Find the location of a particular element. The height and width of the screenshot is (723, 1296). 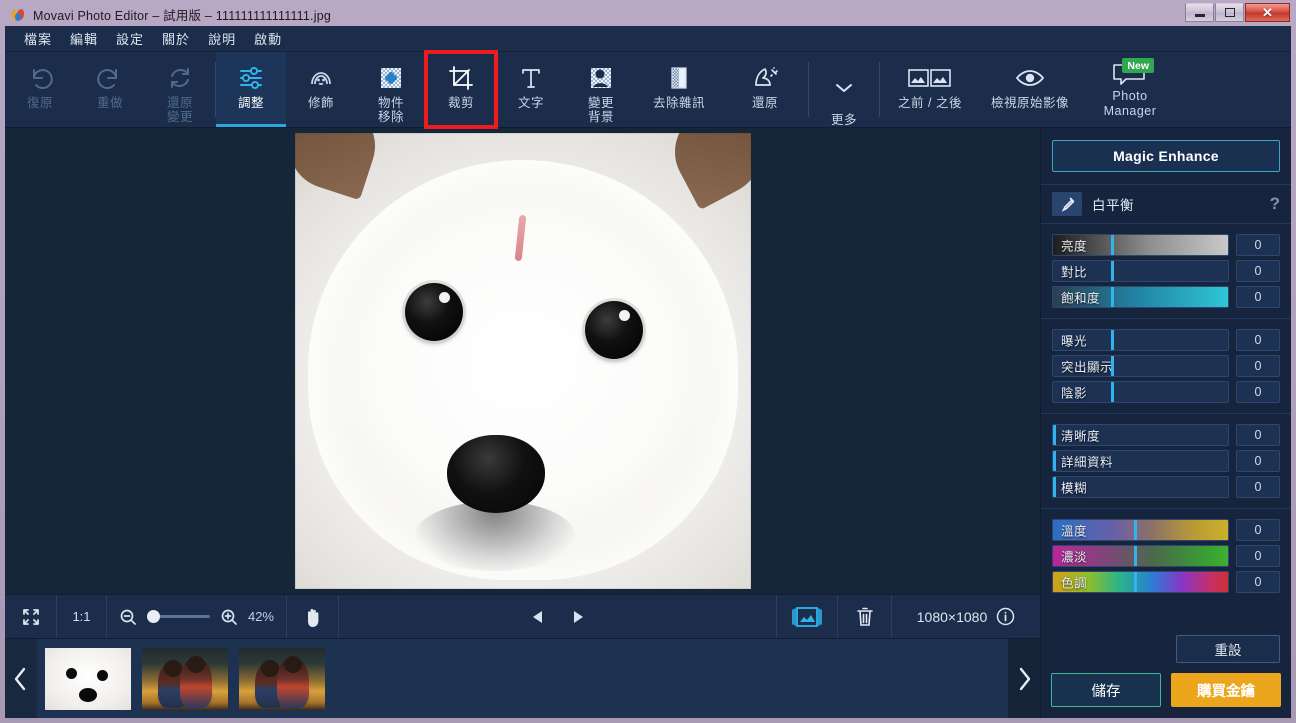

next-image-icon is located at coordinates (578, 617).